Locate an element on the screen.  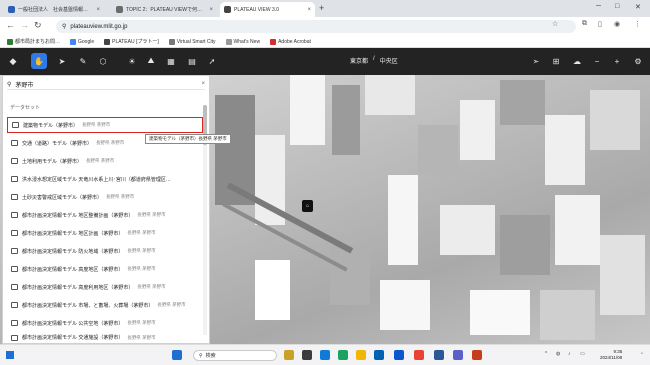
bookmark-item: What's New is located at coordinates (242, 41).